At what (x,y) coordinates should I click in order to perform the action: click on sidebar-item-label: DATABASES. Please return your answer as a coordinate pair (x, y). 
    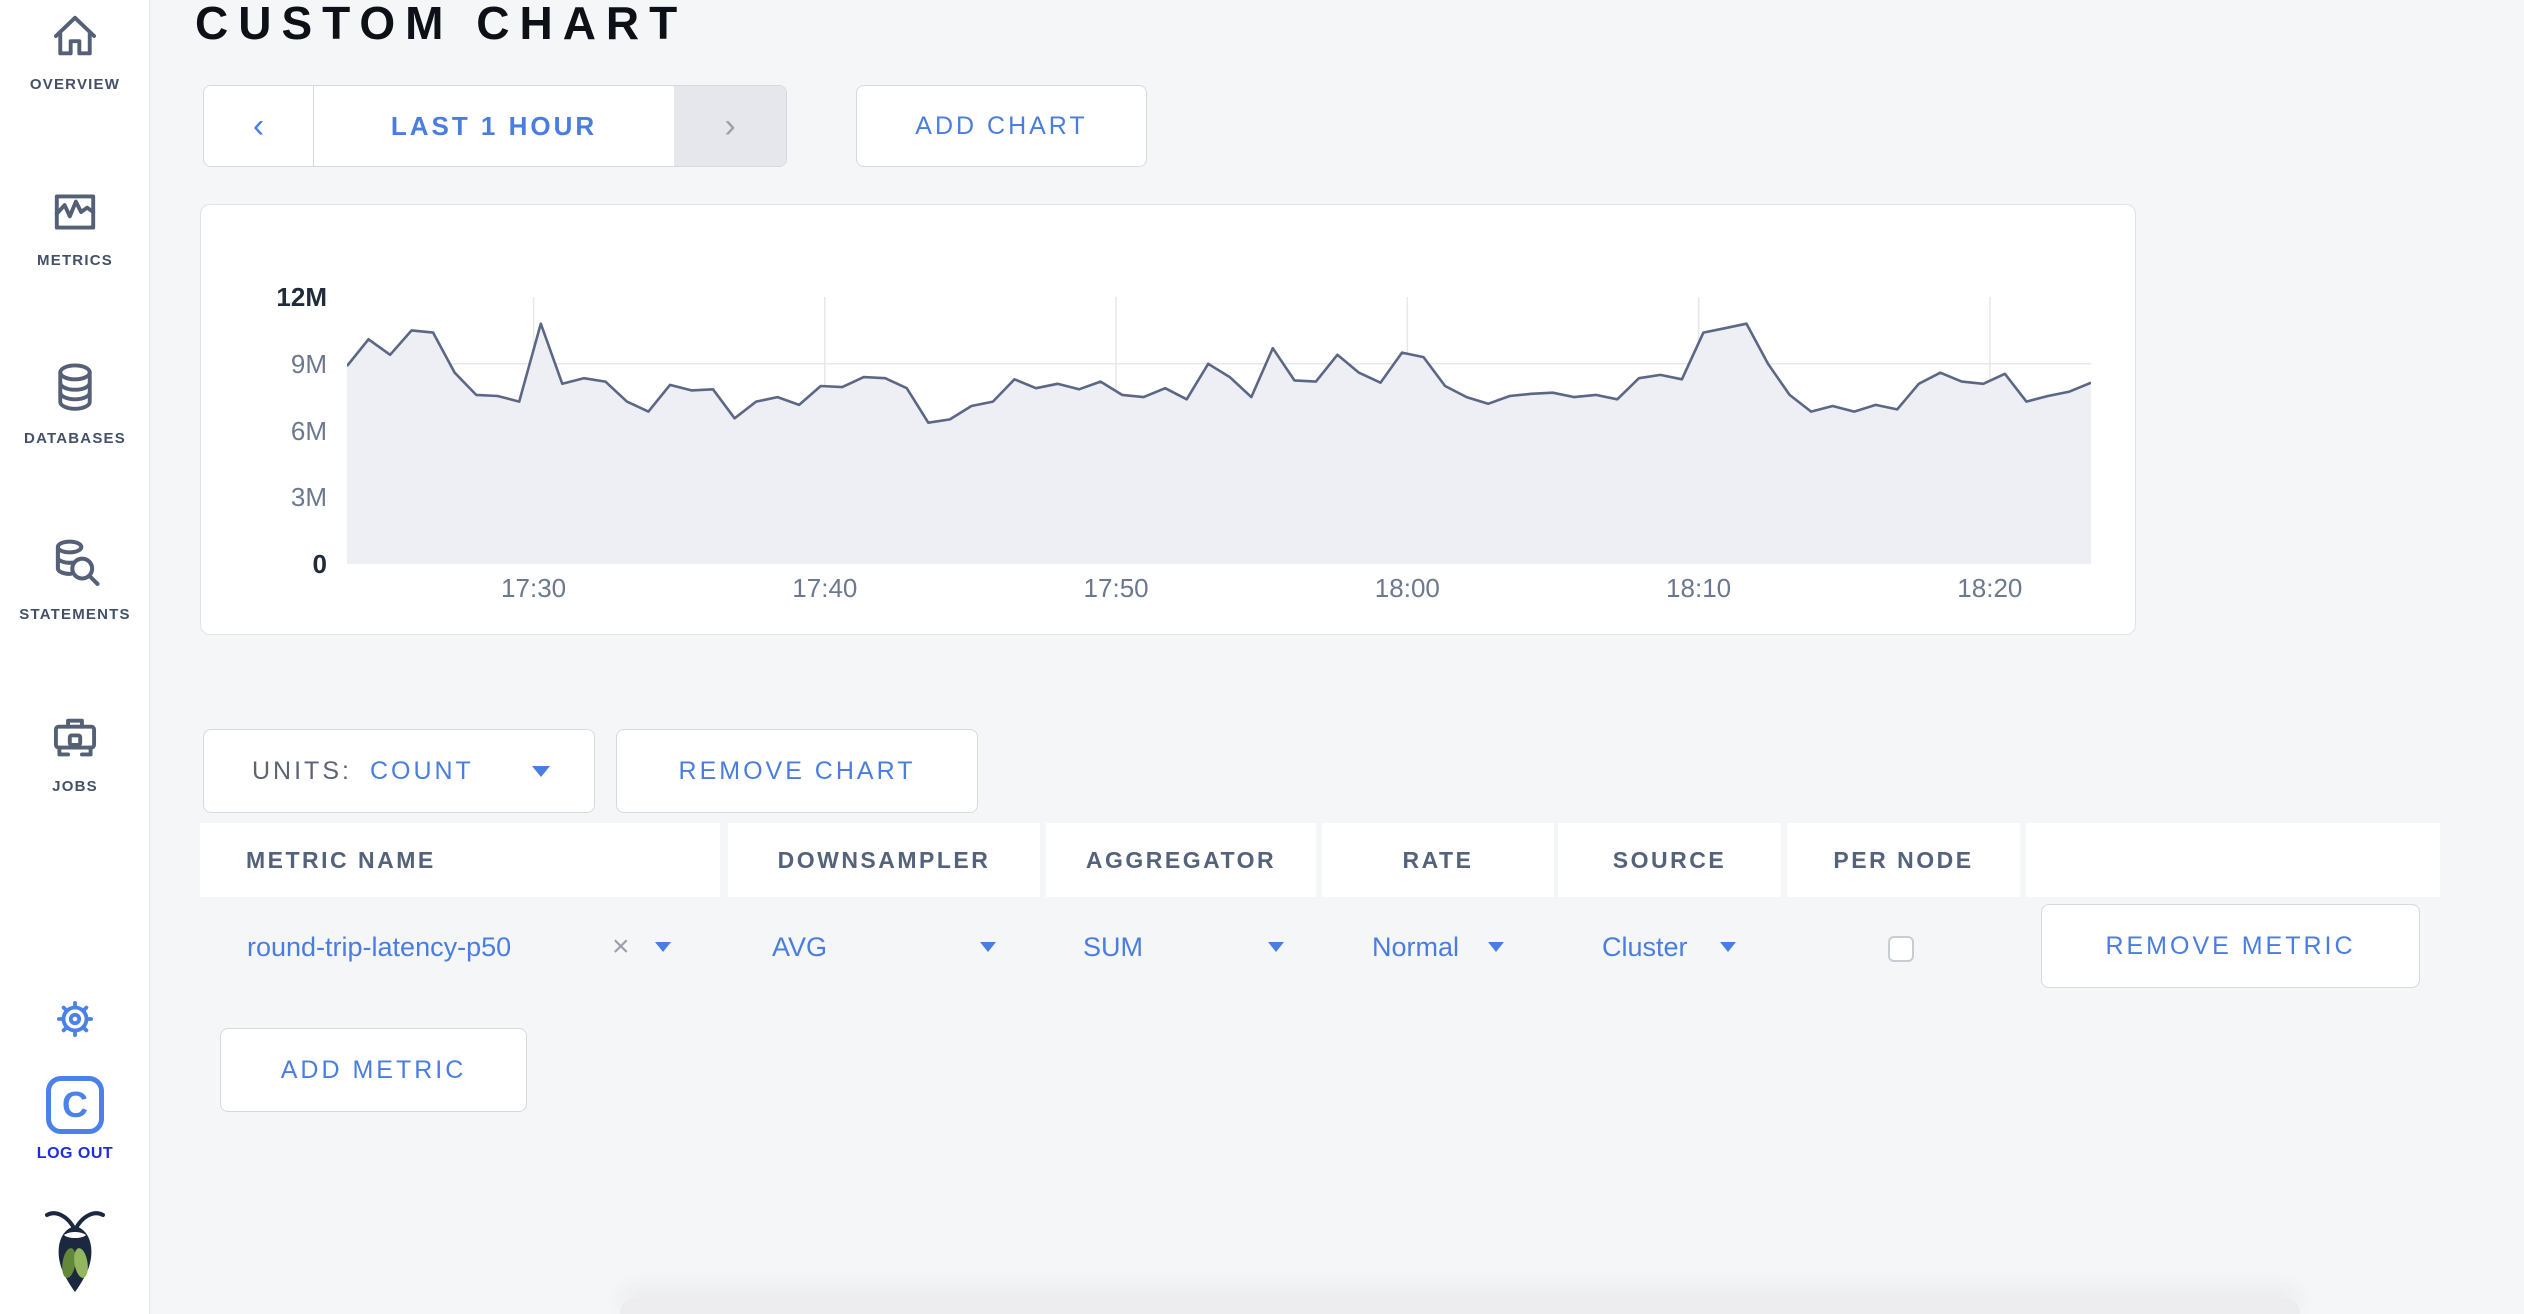
    Looking at the image, I should click on (75, 438).